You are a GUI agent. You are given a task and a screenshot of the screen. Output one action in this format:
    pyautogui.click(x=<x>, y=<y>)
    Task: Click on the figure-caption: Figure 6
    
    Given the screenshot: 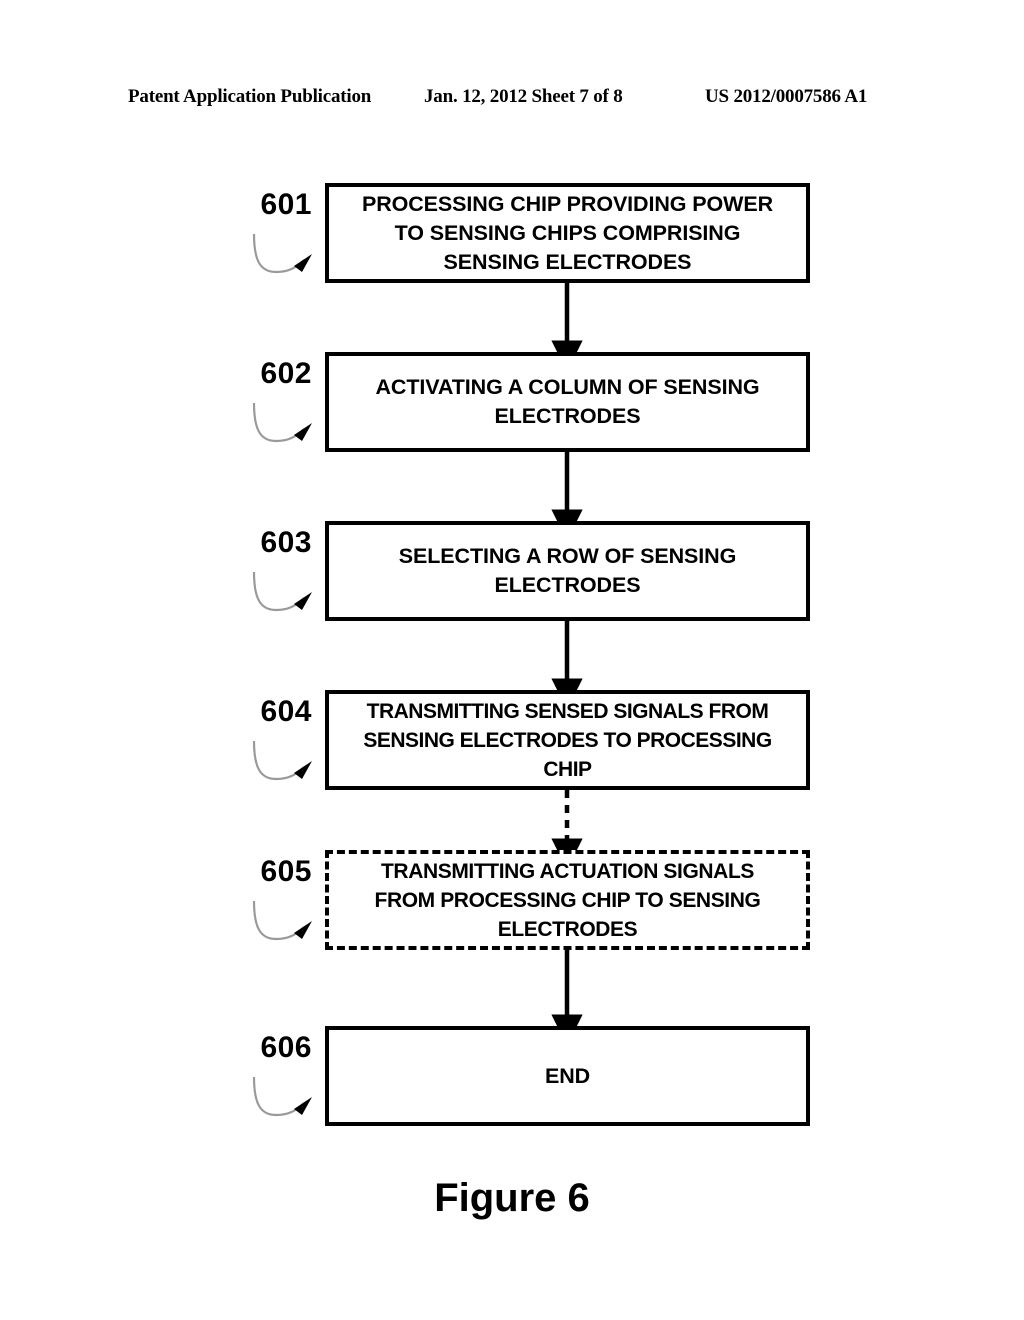 What is the action you would take?
    pyautogui.click(x=512, y=1198)
    